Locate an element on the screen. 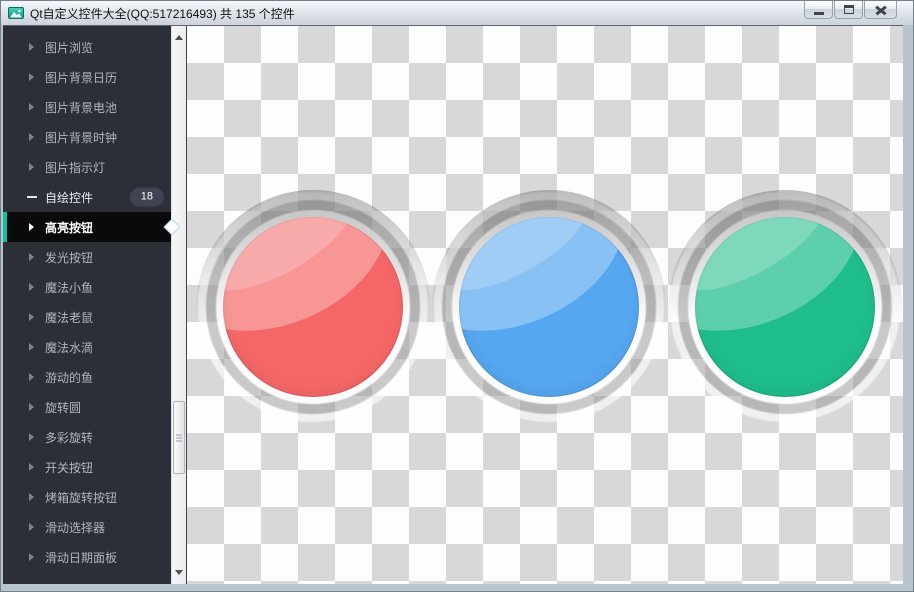  maximize-icon is located at coordinates (848, 9).